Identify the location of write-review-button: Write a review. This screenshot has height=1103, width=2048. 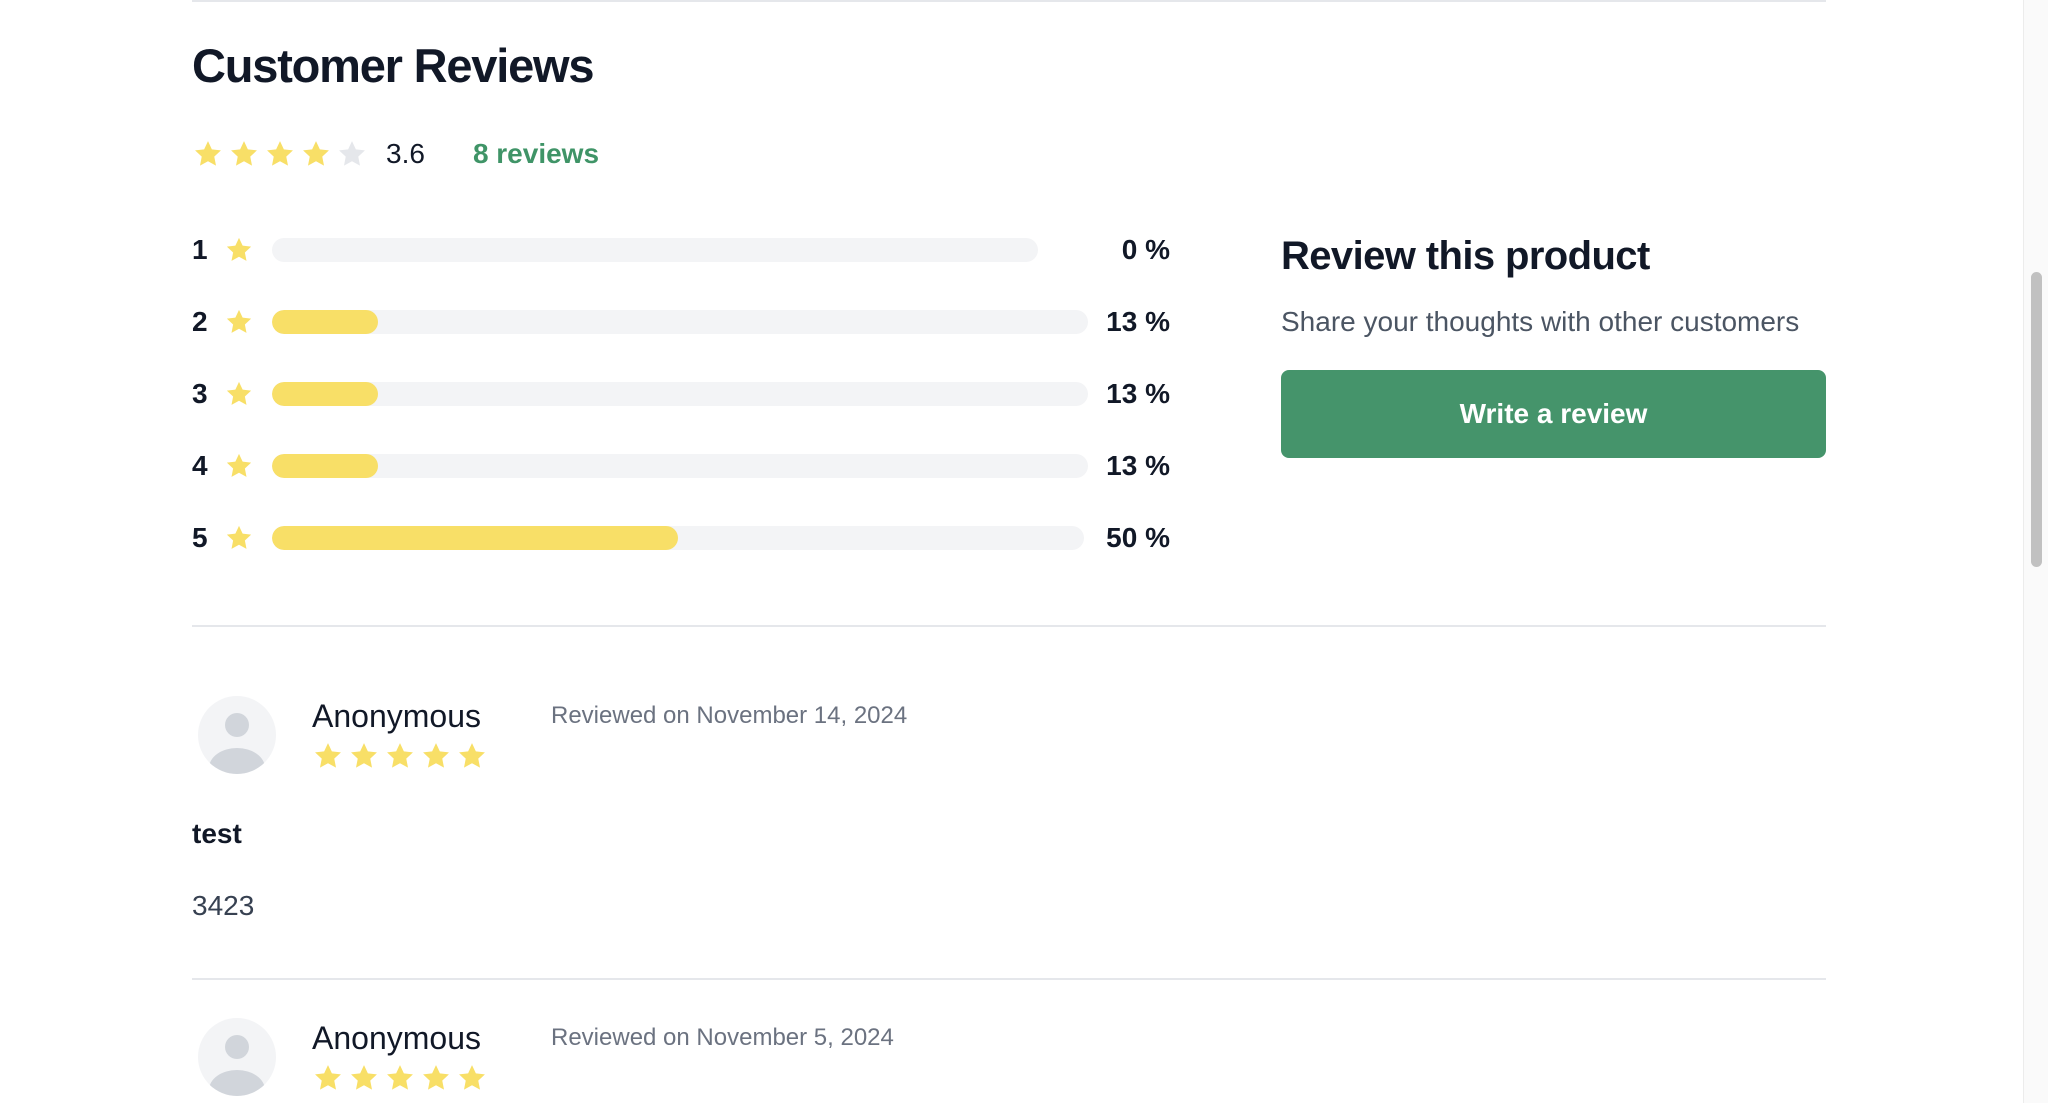
(1553, 414).